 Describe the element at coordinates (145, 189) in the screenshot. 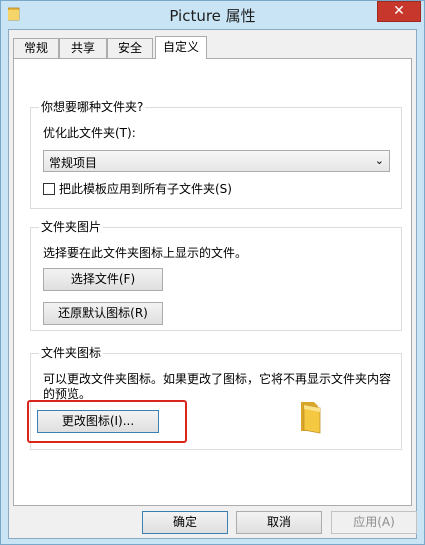

I see `apply-subfolders-label: 把此模板应用到所有子文件夹(S)` at that location.